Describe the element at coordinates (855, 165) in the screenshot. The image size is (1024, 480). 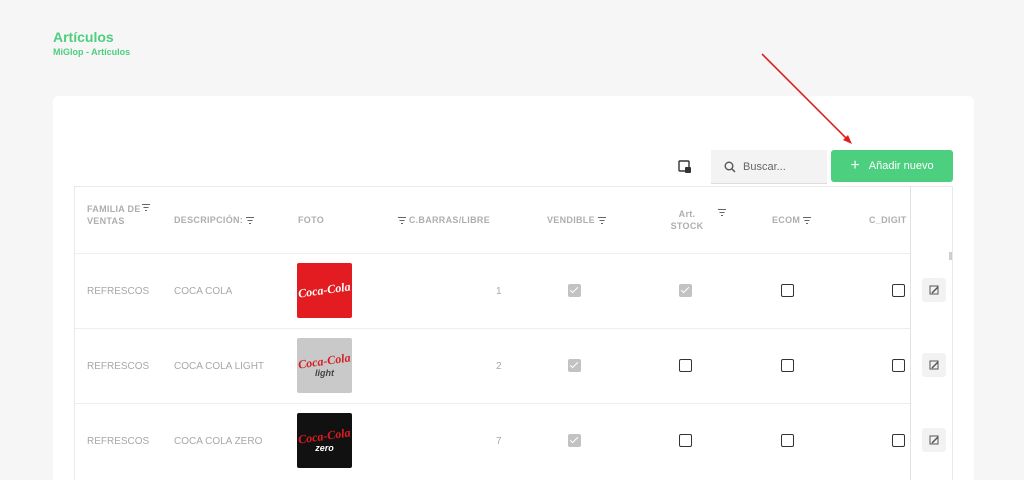
I see `plus-icon: +` at that location.